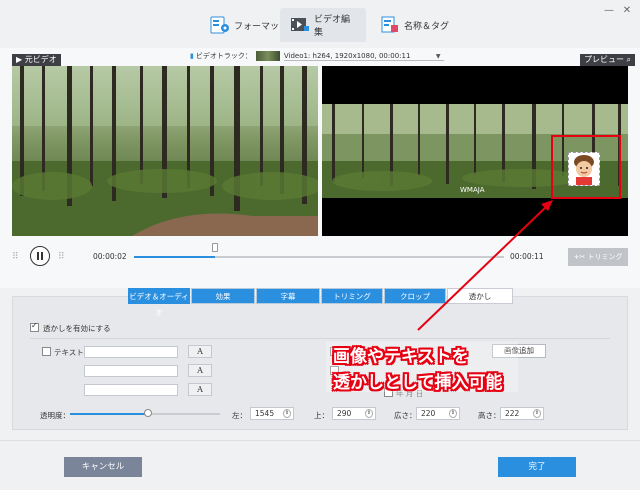 The image size is (640, 490). What do you see at coordinates (485, 265) in the screenshot?
I see `annotation-arrow` at bounding box center [485, 265].